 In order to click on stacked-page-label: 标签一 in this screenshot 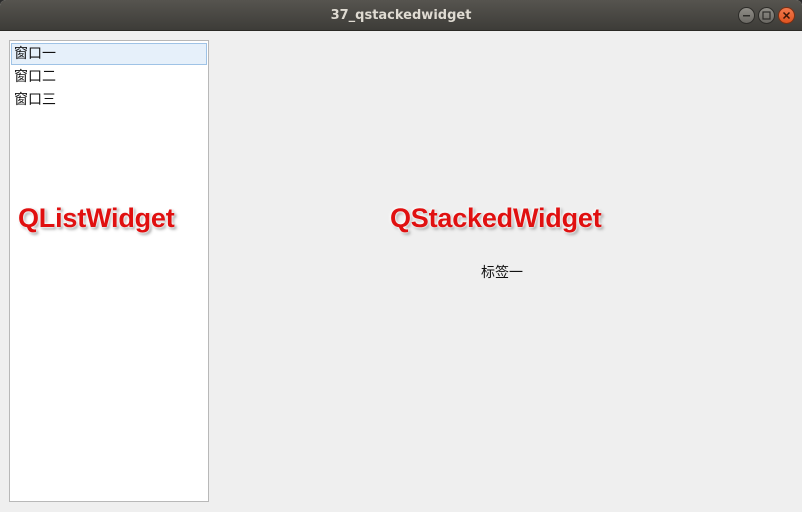, I will do `click(502, 273)`.